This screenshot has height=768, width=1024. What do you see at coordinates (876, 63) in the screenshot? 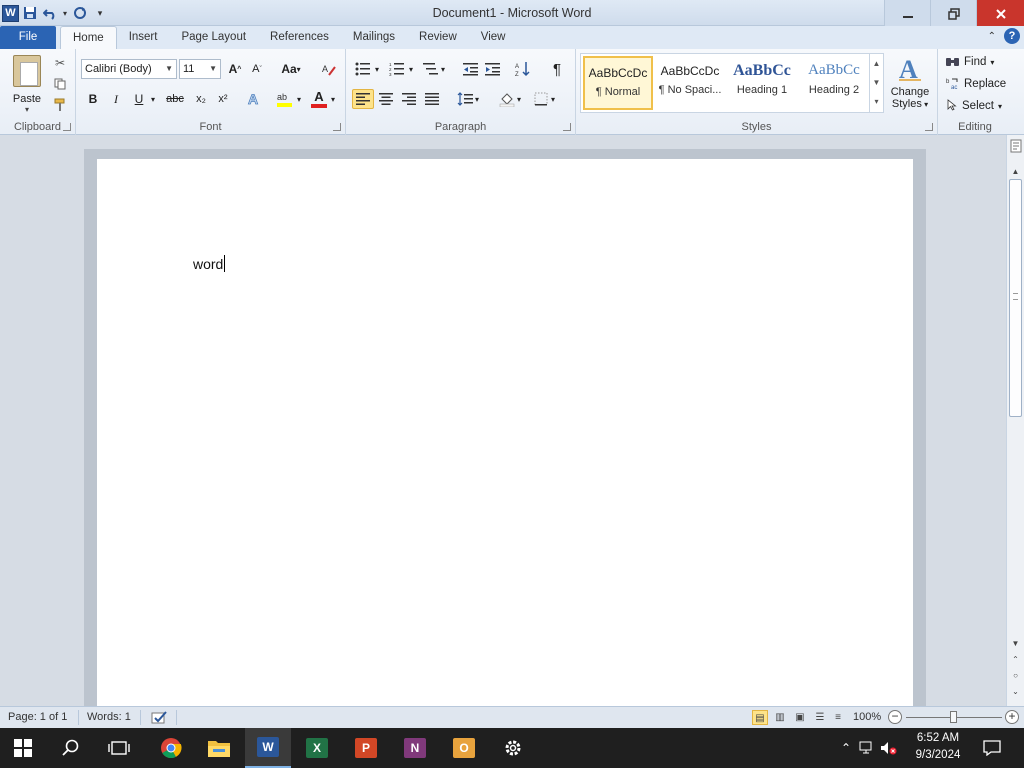
I see `gallery-up-icon: ▲` at bounding box center [876, 63].